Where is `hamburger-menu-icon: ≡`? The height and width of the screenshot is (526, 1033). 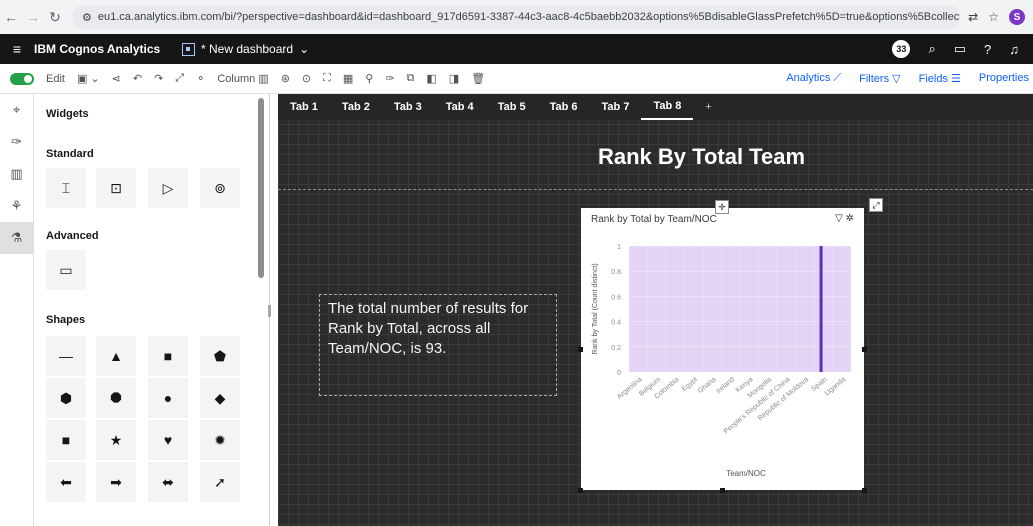
hamburger-menu-icon: ≡ is located at coordinates (17, 49).